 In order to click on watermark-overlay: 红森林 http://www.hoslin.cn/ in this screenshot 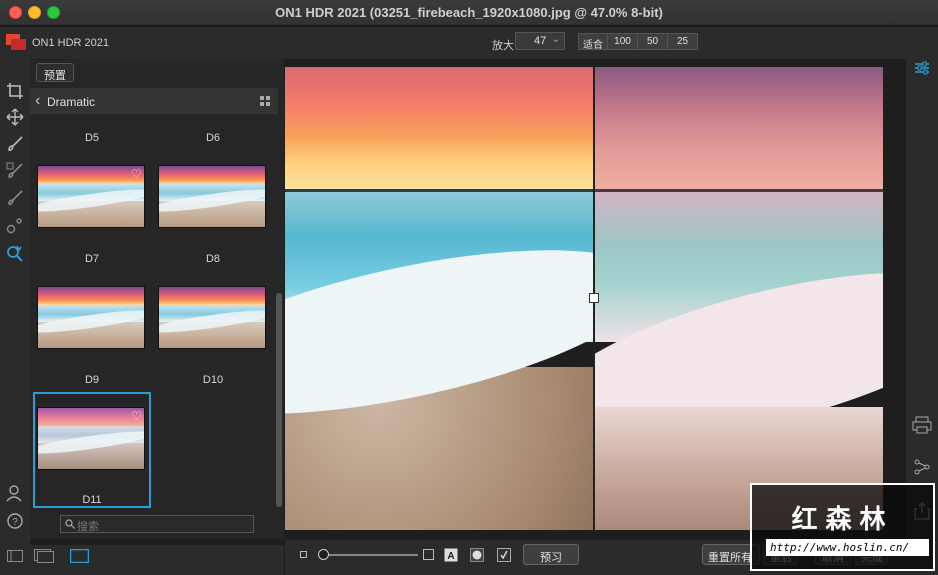, I will do `click(842, 527)`.